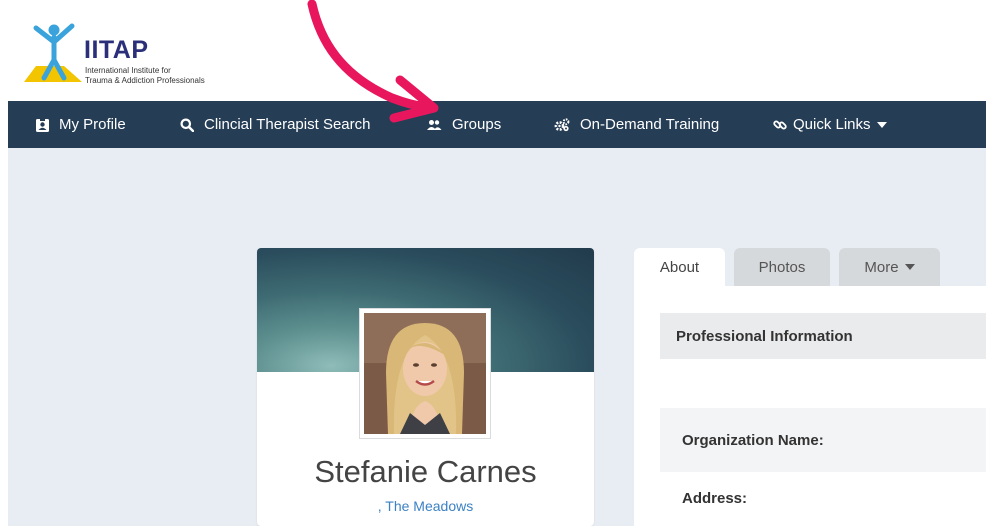 The image size is (986, 526). What do you see at coordinates (753, 440) in the screenshot?
I see `field-label-organization: Organization Name:` at bounding box center [753, 440].